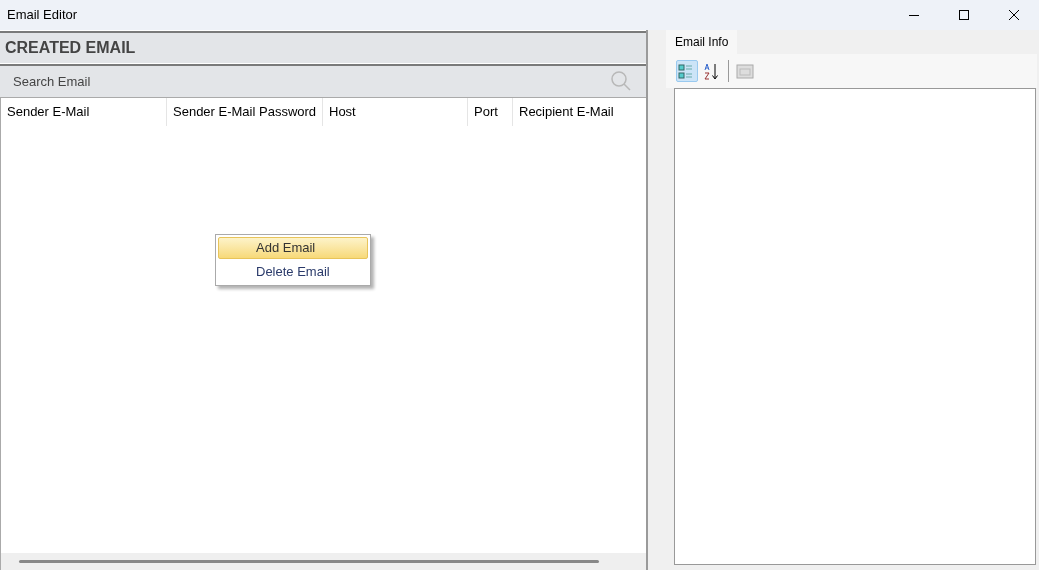 This screenshot has height=570, width=1039. What do you see at coordinates (245, 112) in the screenshot?
I see `column-header: Sender E-Mail Password` at bounding box center [245, 112].